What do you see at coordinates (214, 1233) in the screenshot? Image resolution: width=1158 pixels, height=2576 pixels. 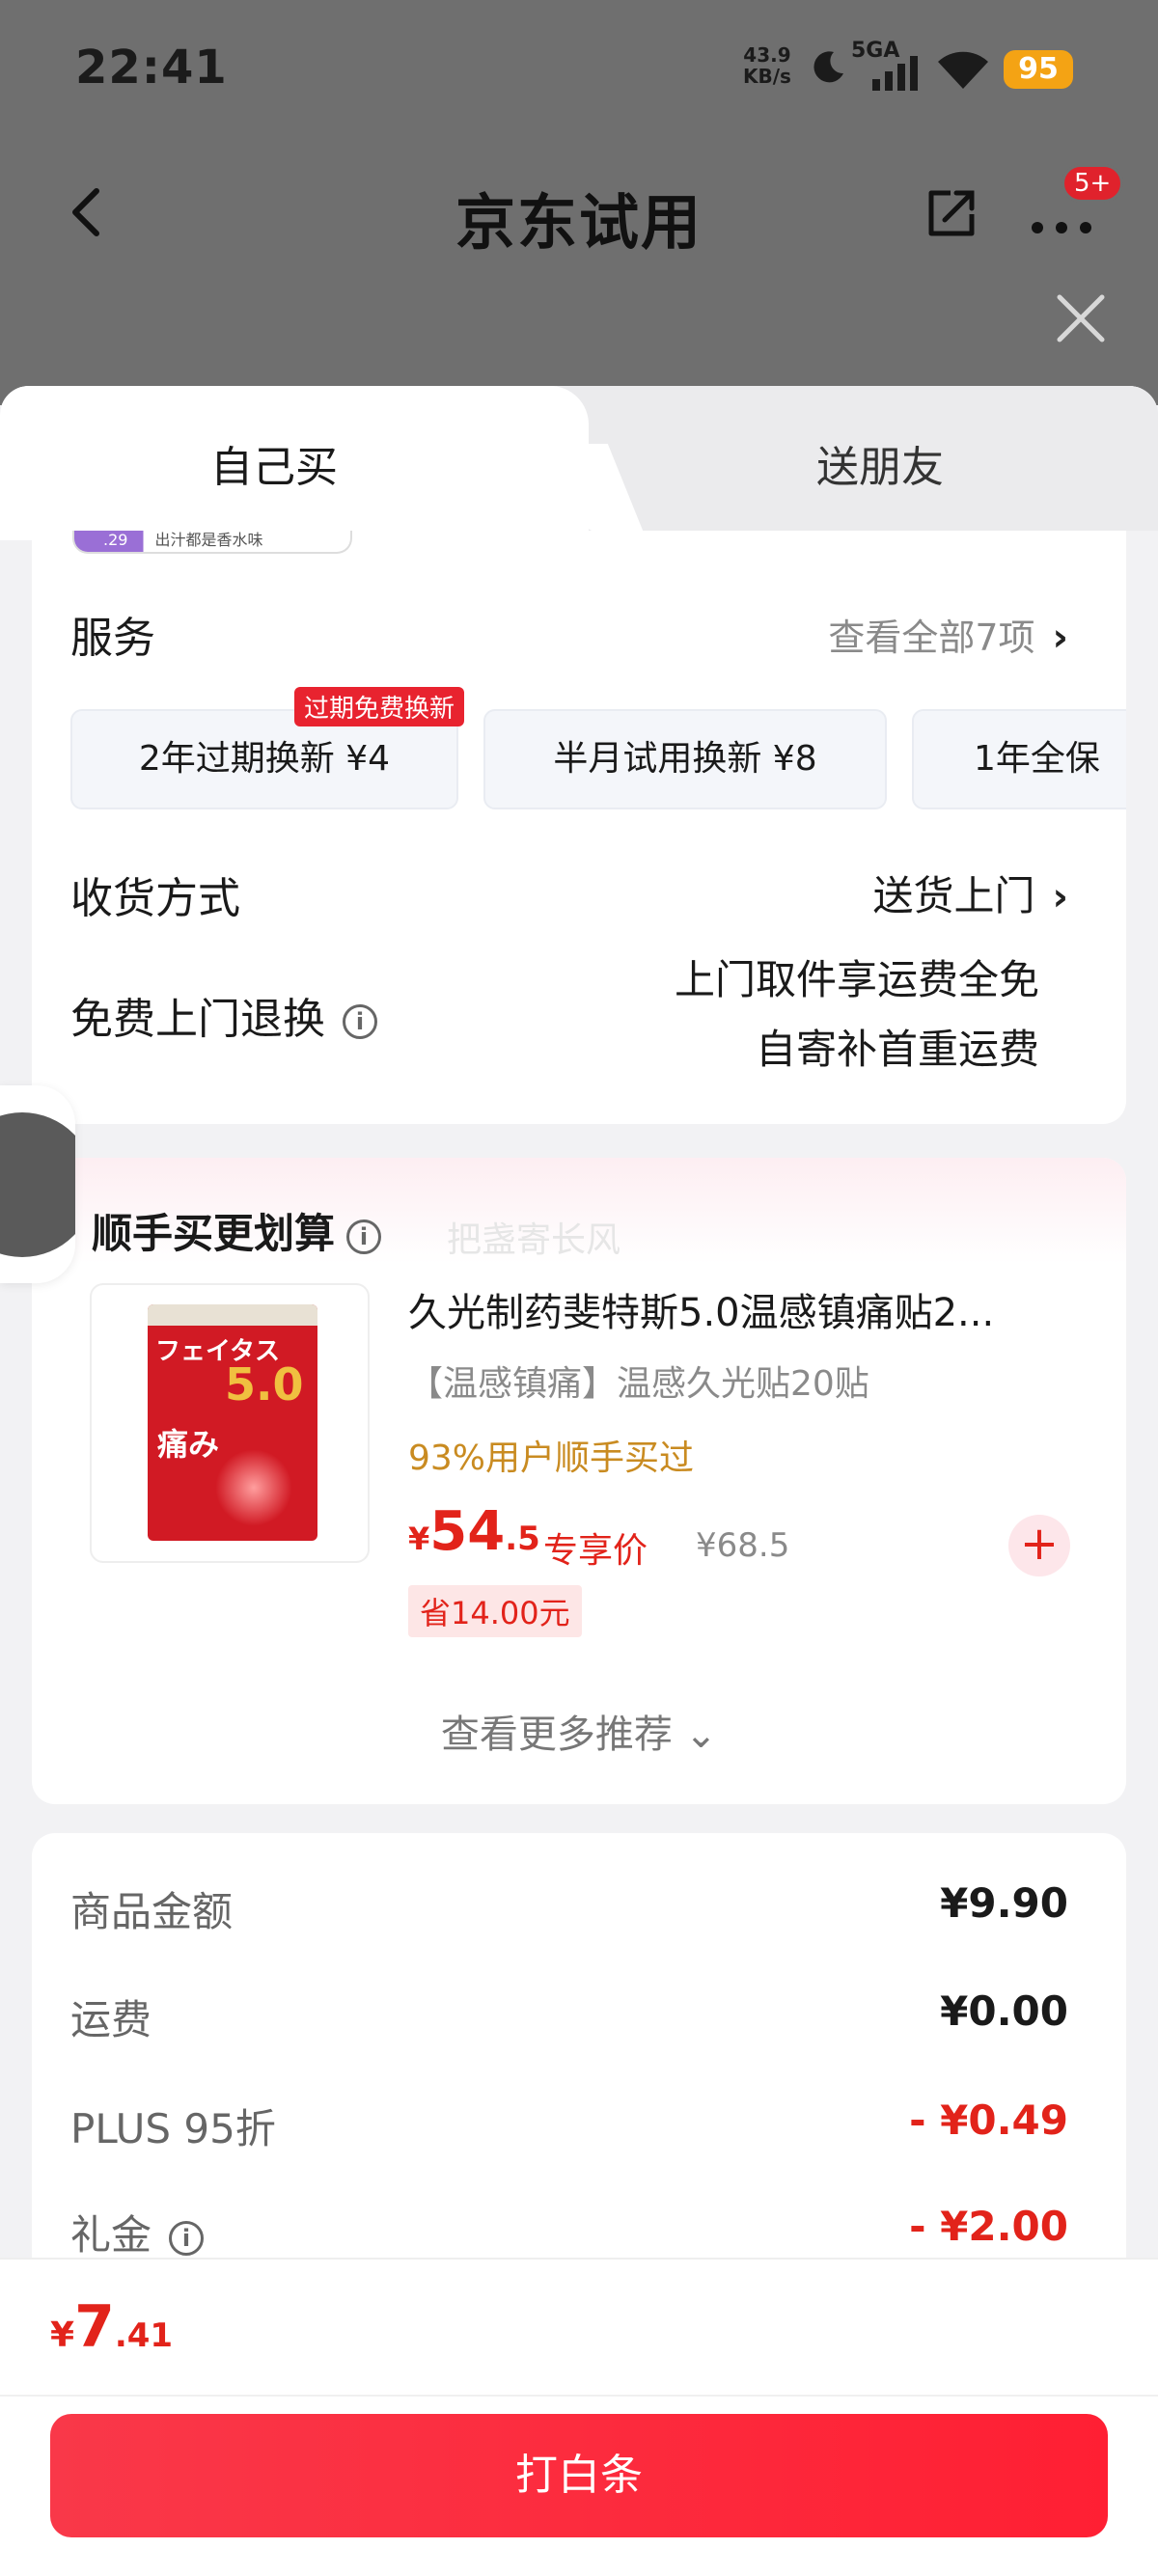 I see `recommend-title-text: 顺手买更划算` at bounding box center [214, 1233].